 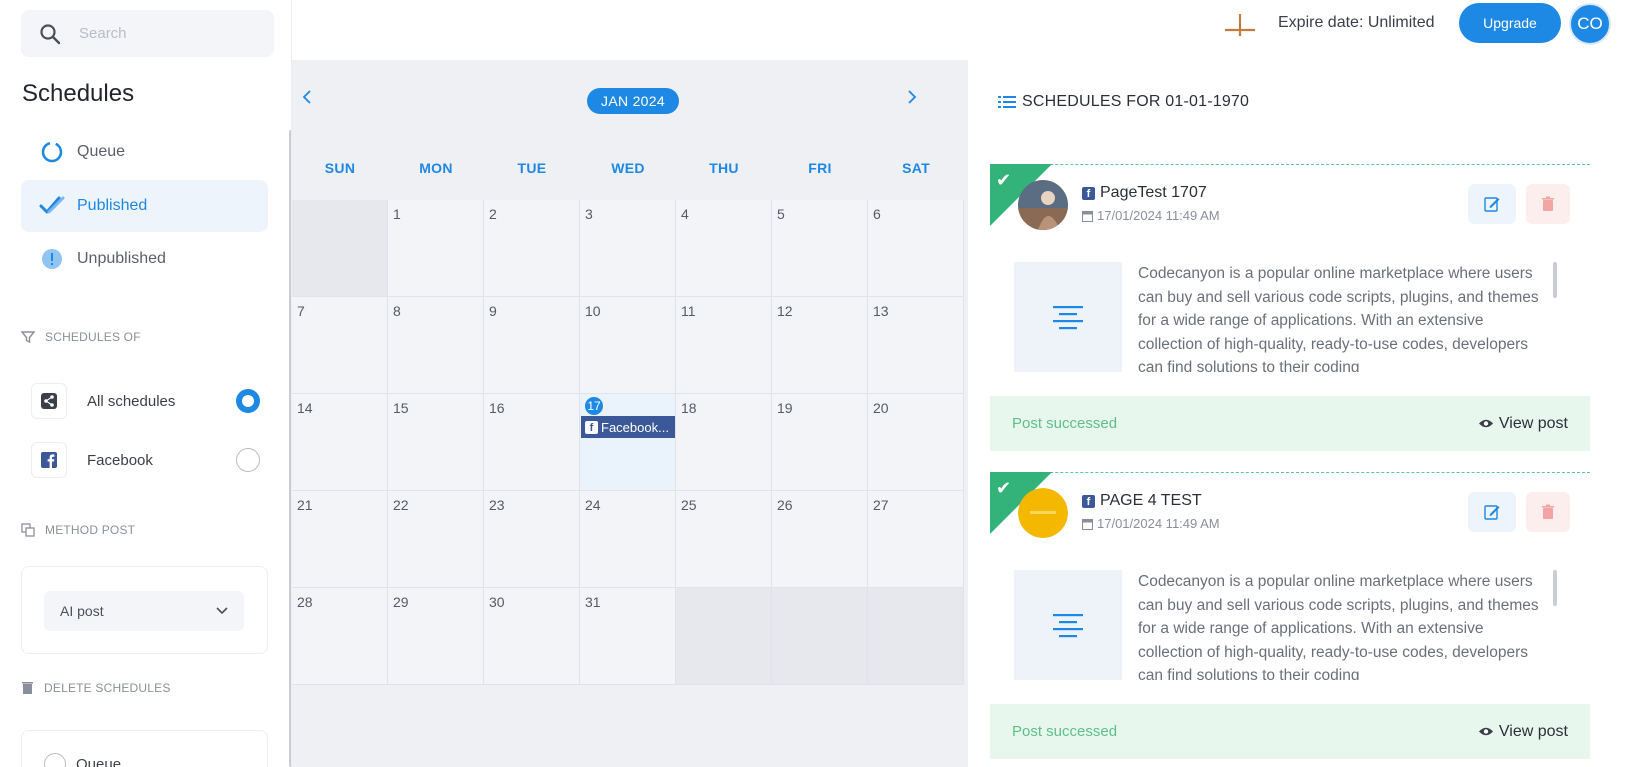 I want to click on calendar-day: 5, so click(x=820, y=248).